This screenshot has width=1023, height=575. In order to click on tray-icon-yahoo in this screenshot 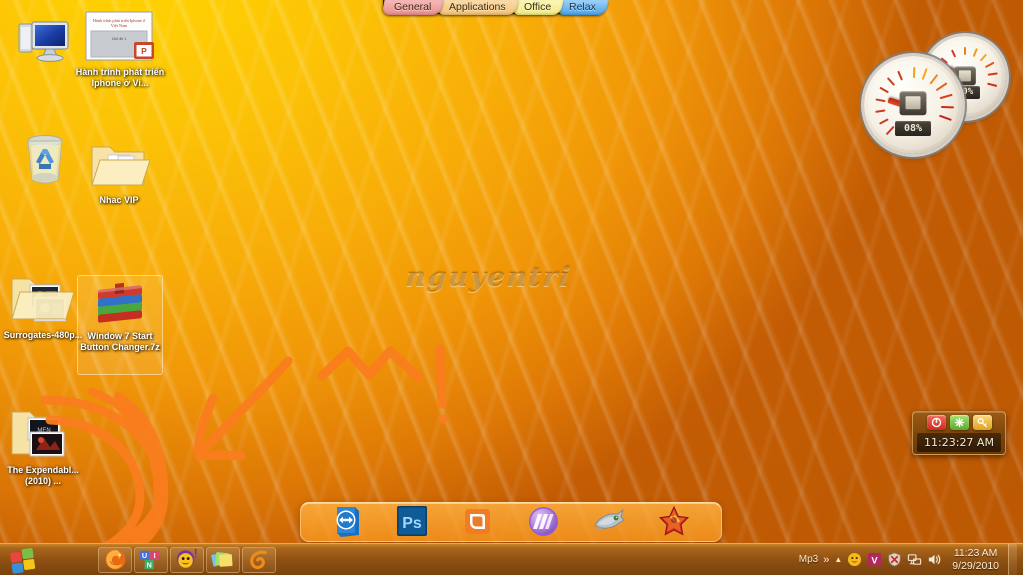, I will do `click(854, 559)`.